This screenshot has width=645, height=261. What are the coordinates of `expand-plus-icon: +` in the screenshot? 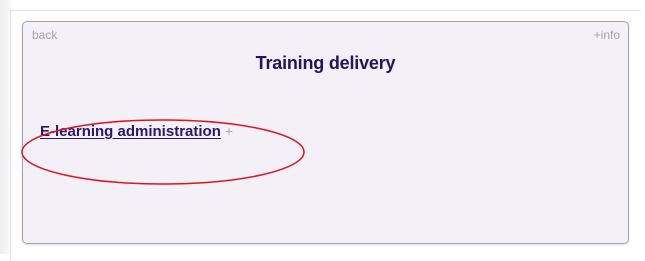 It's located at (229, 131).